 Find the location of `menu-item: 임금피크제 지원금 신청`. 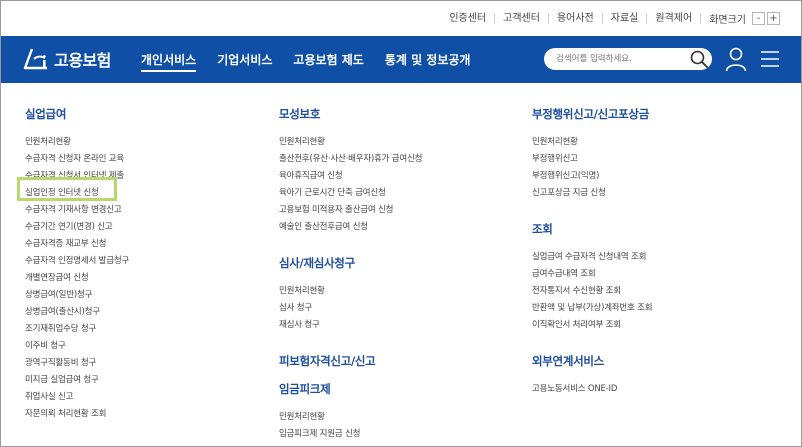

menu-item: 임금피크제 지원금 신청 is located at coordinates (350, 434).